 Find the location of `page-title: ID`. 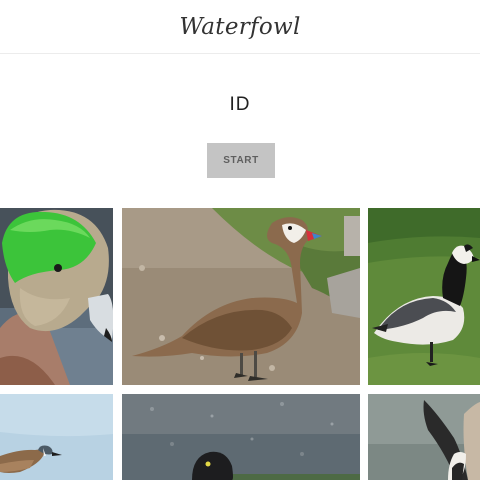

page-title: ID is located at coordinates (240, 104).